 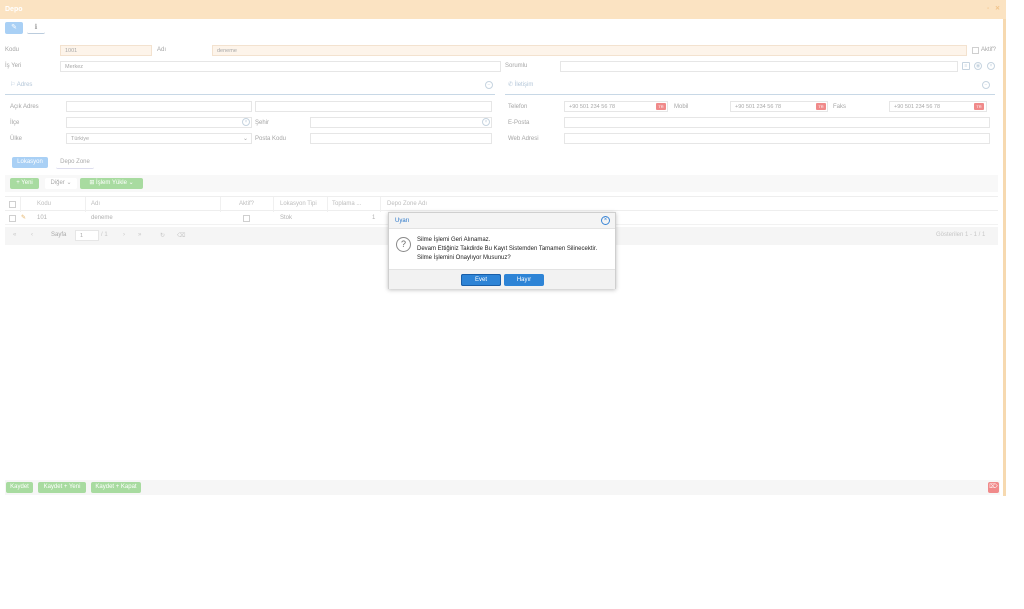 I want to click on acik-adres-label: Açık Adres, so click(x=24, y=107).